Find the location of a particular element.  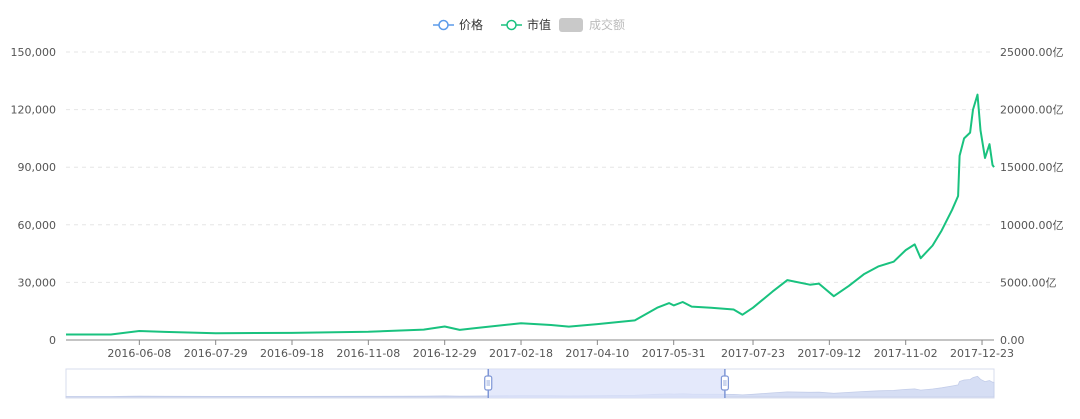

right-y-tick-label: 5000.00亿 is located at coordinates (1028, 282).